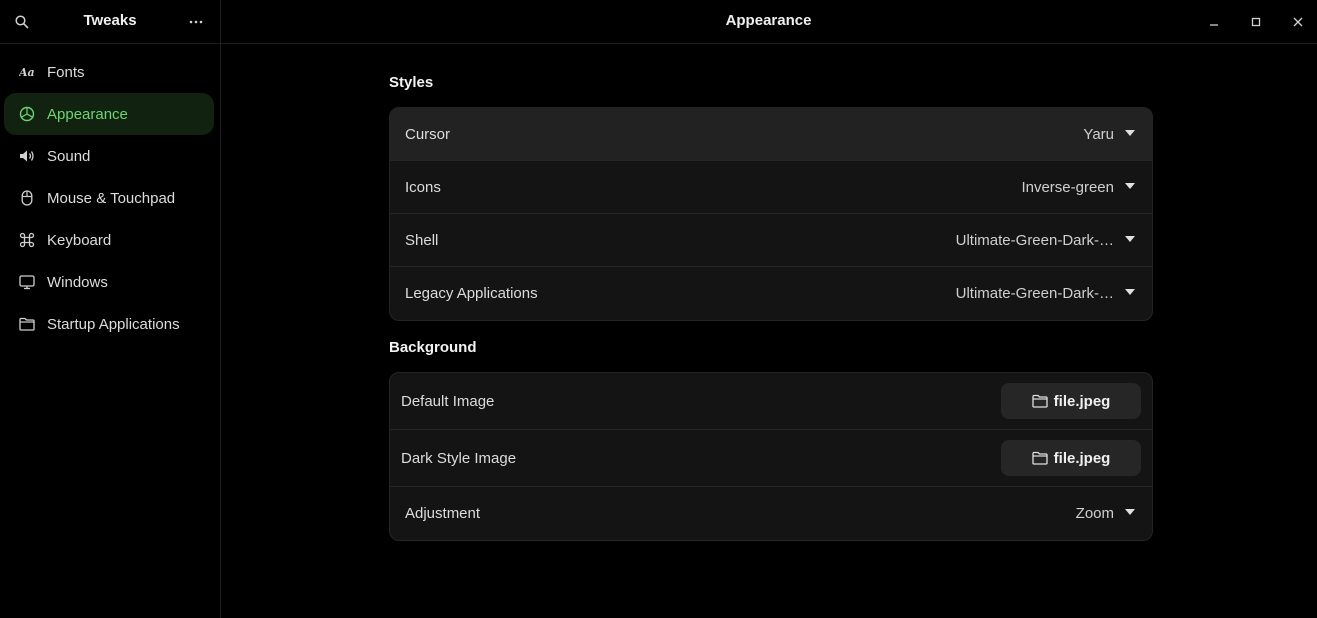  I want to click on adjustment-dropdown-value: Zoom, so click(1095, 513).